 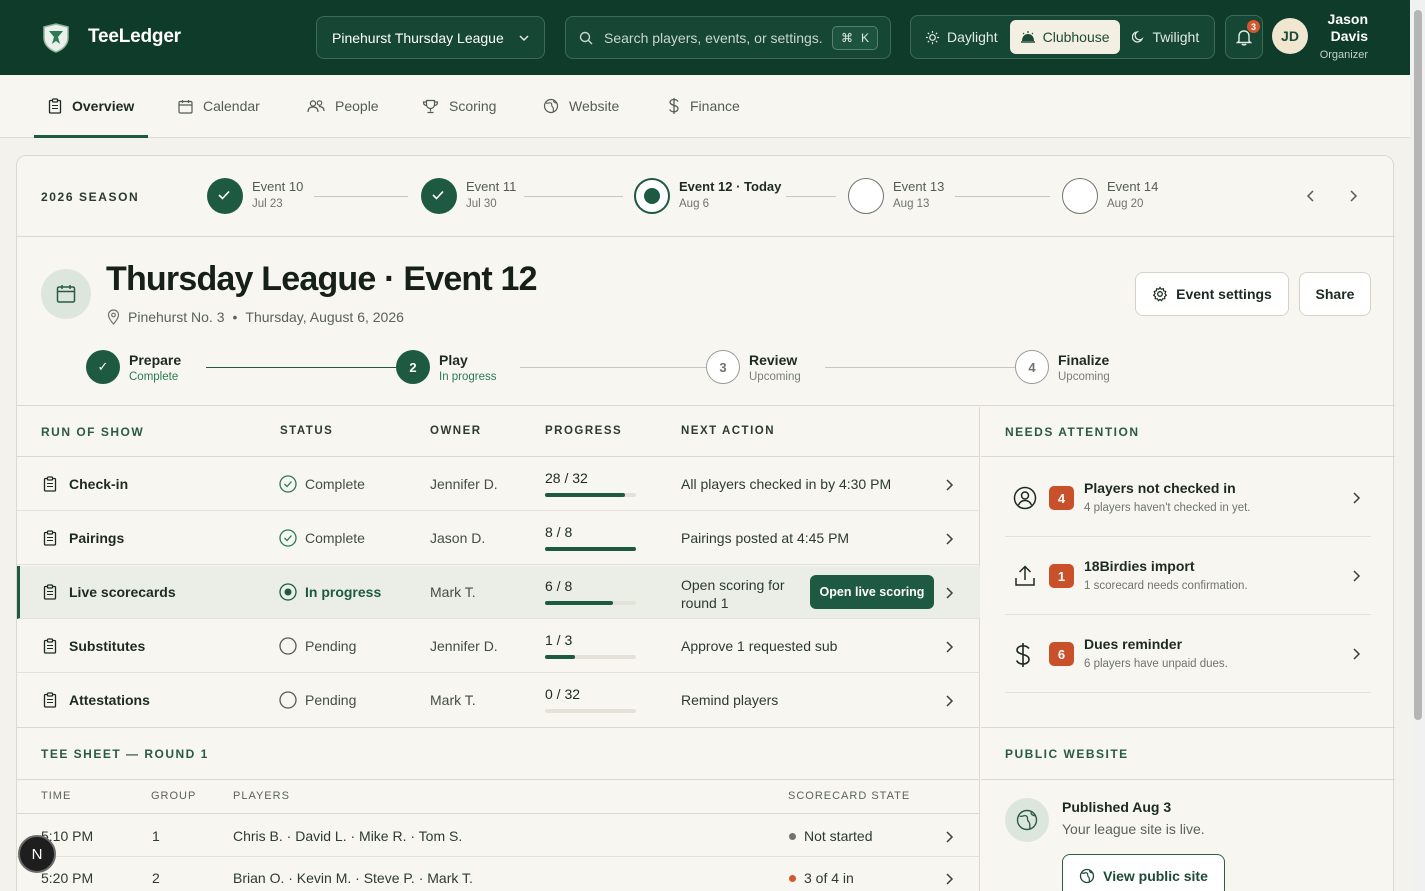 I want to click on shortcut-cmd: ⌘, so click(x=846, y=38).